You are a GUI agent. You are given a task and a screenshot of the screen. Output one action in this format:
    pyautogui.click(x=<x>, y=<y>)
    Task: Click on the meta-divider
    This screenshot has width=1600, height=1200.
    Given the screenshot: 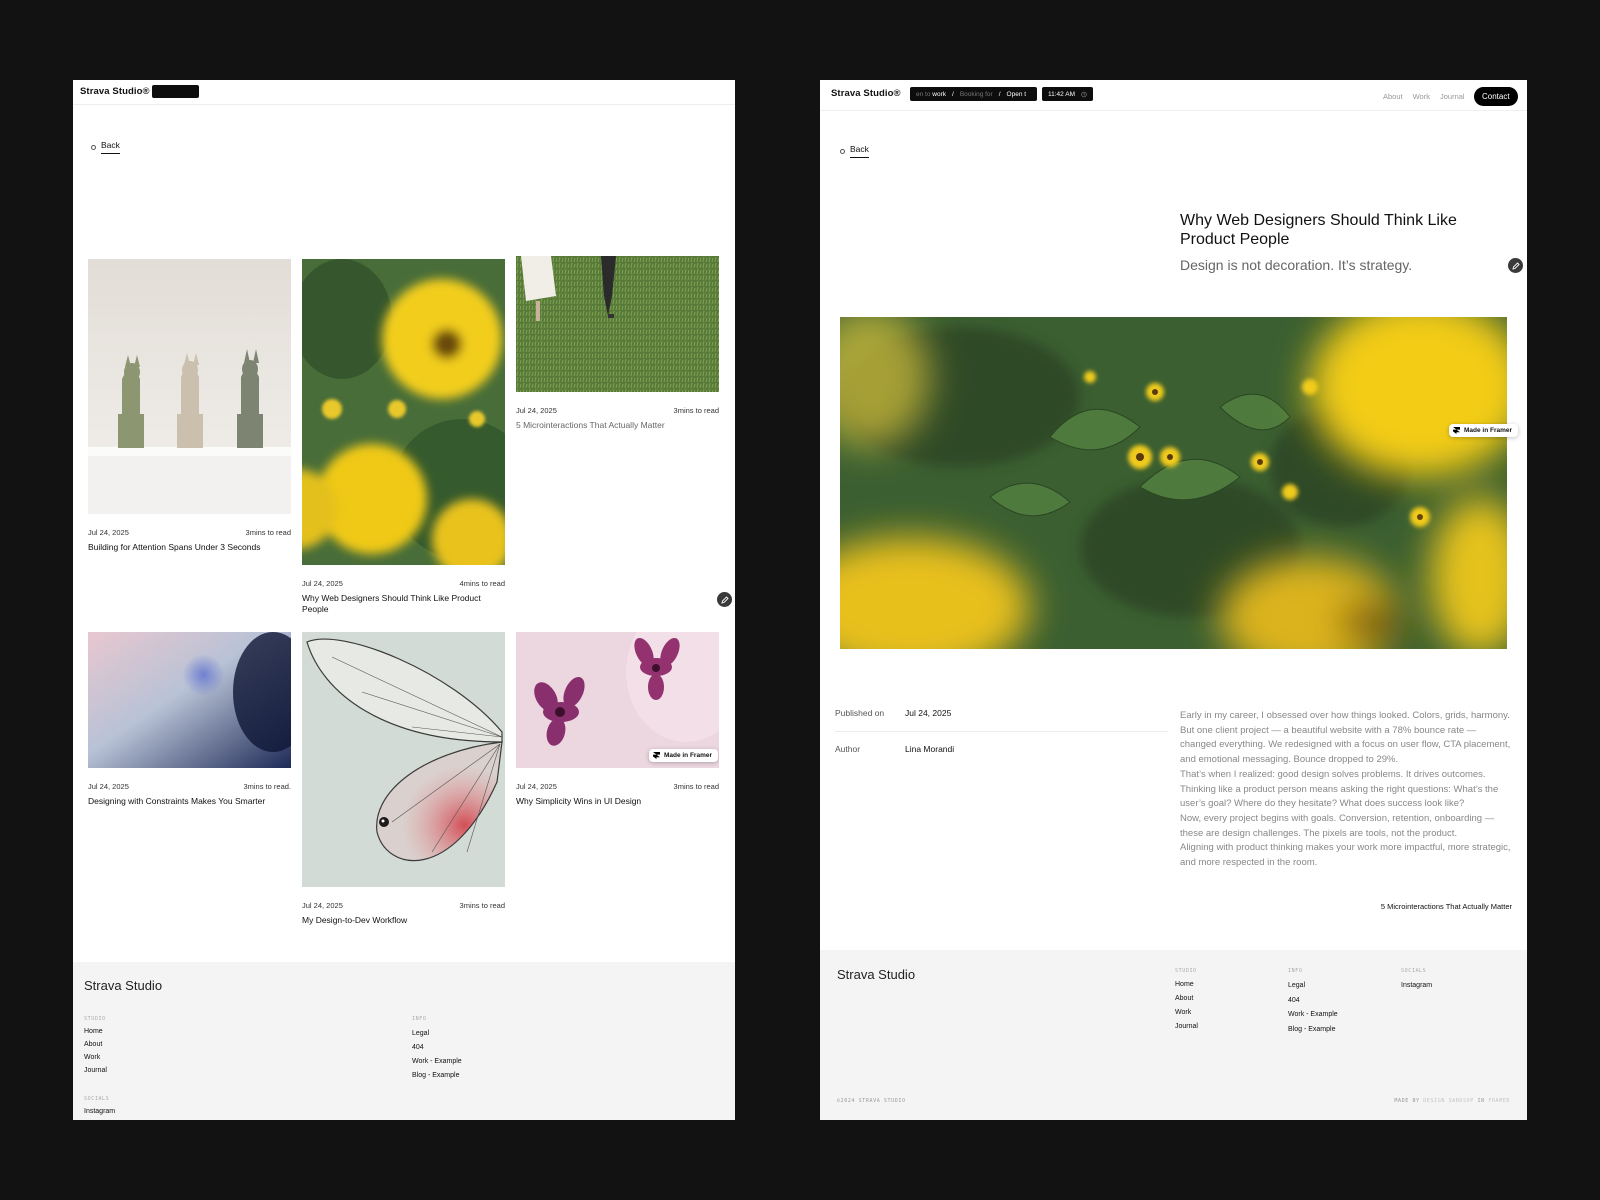 What is the action you would take?
    pyautogui.click(x=1001, y=731)
    